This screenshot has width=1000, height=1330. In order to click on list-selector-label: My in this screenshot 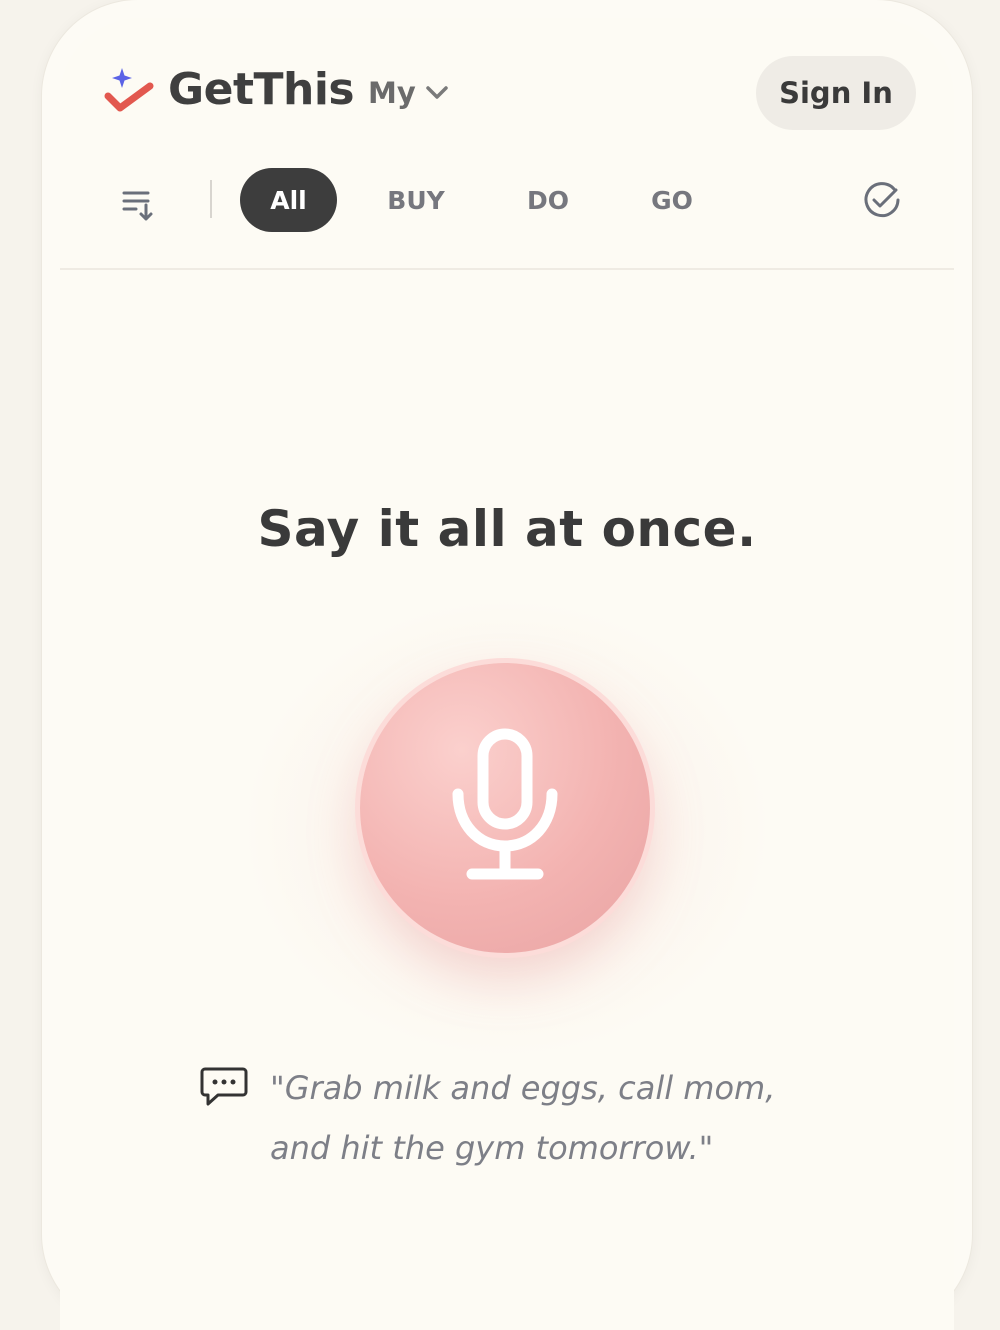, I will do `click(392, 93)`.